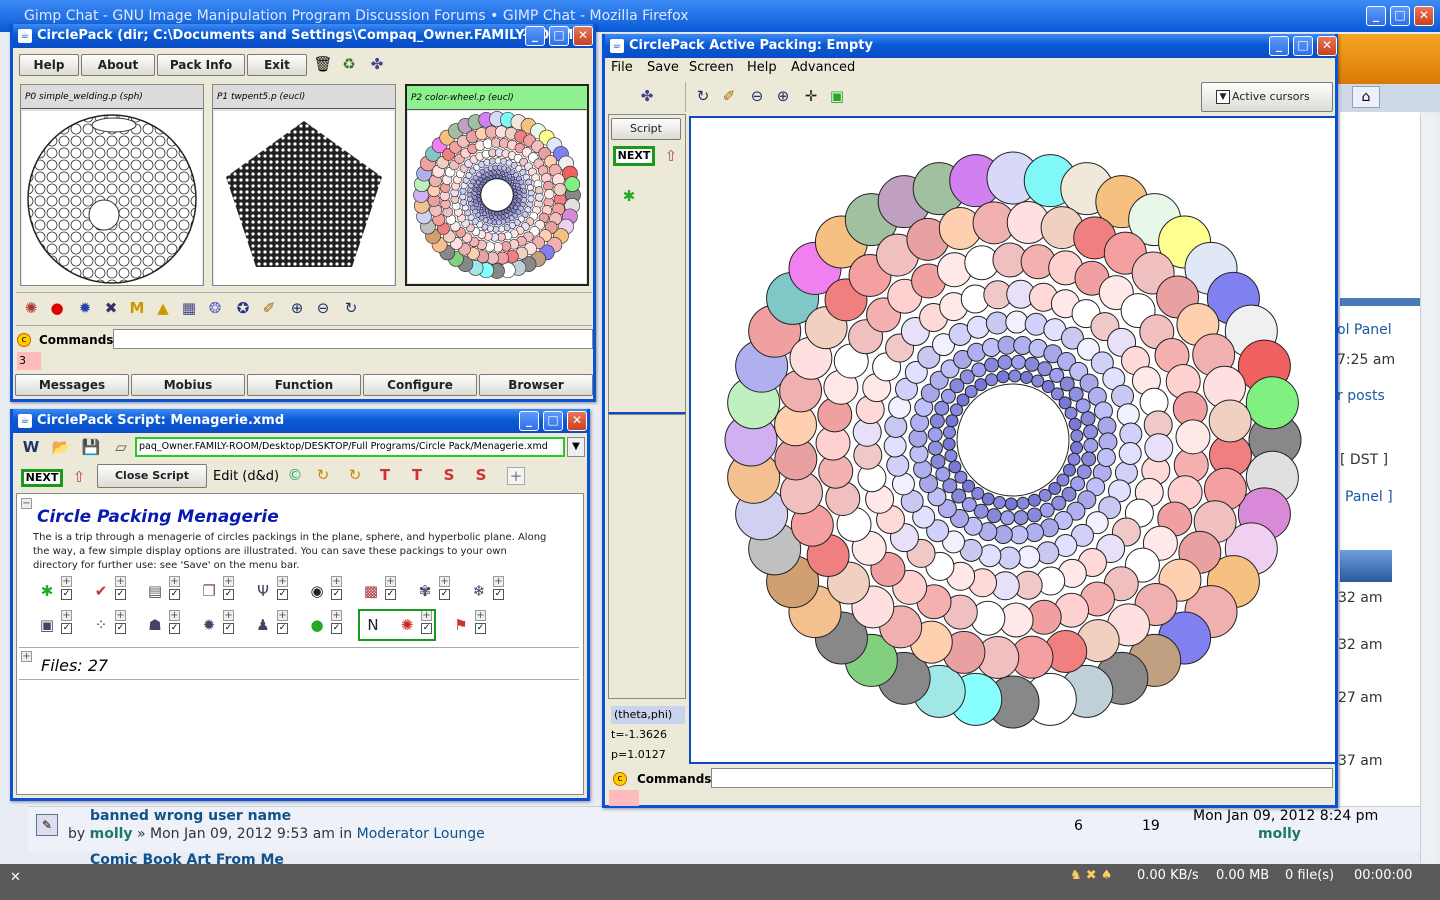 This screenshot has height=900, width=1440. Describe the element at coordinates (209, 625) in the screenshot. I see `gear-icon: ✹` at that location.